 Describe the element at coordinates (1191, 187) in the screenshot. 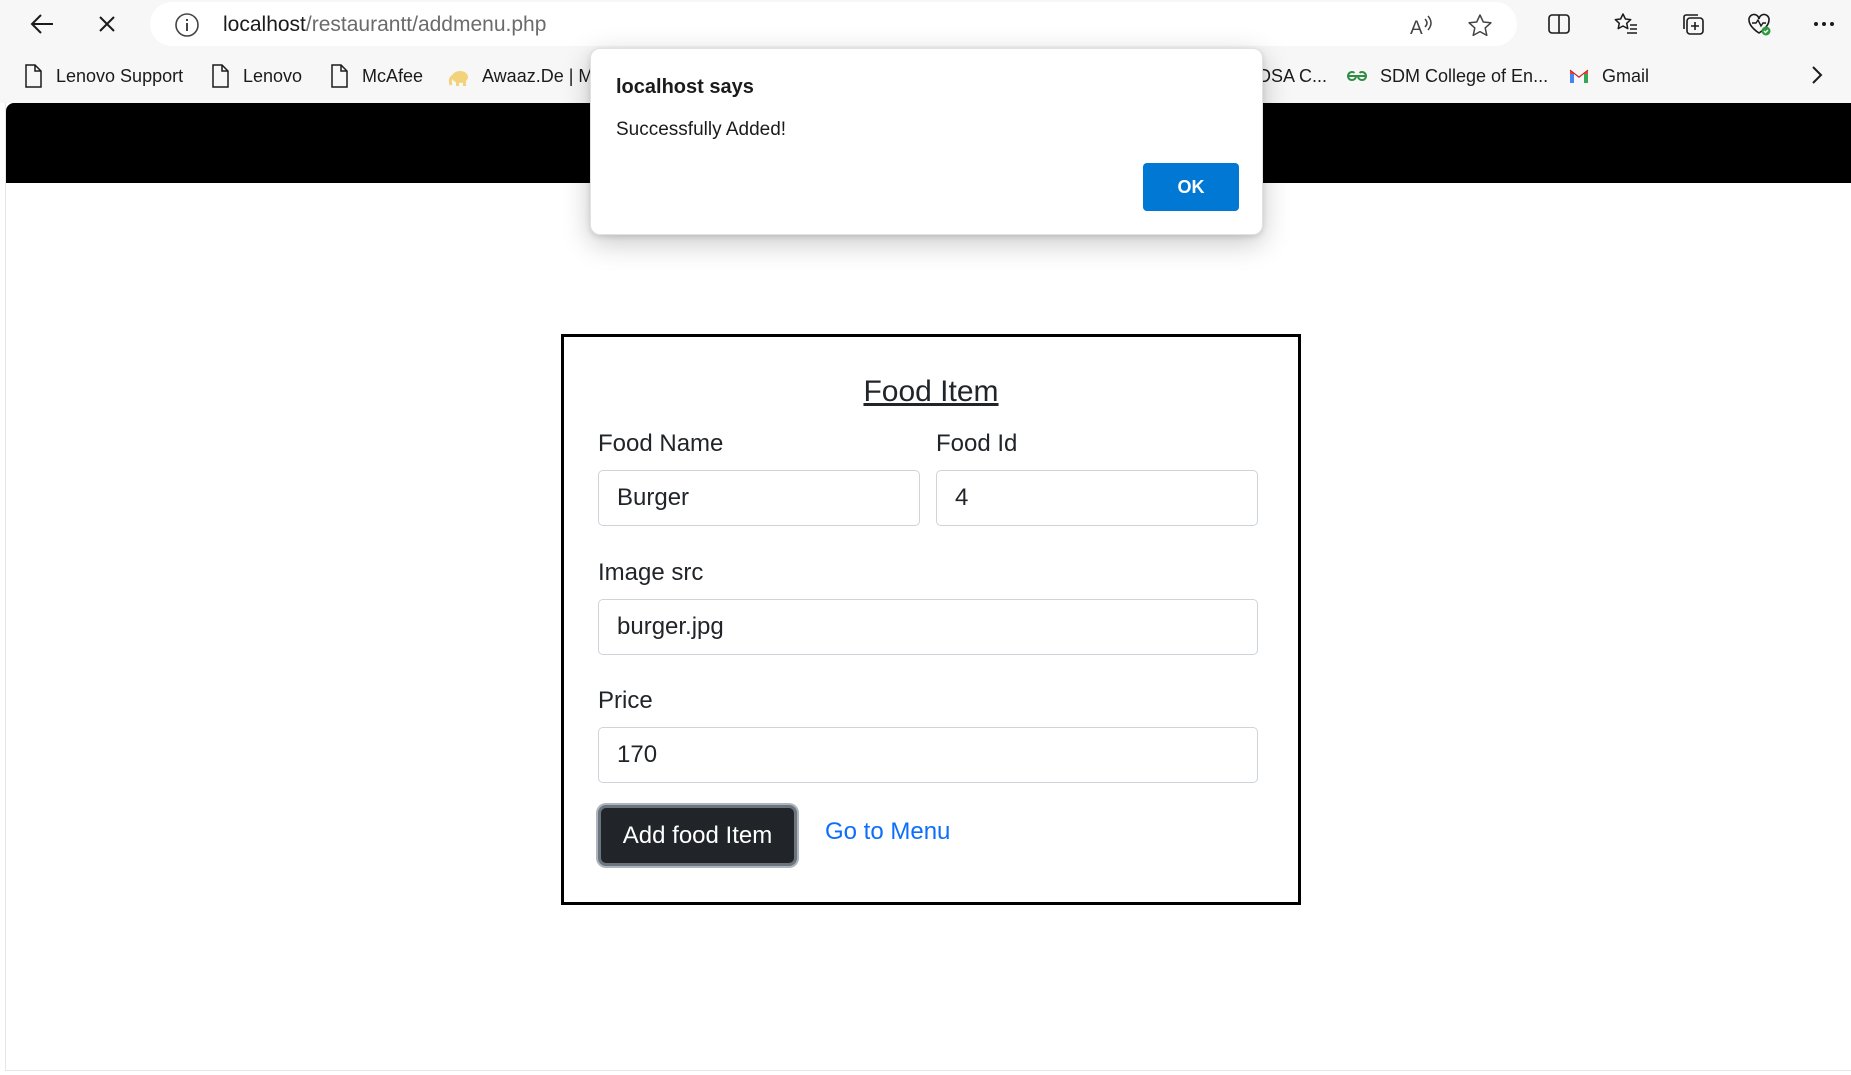

I see `ok-button: OK` at that location.